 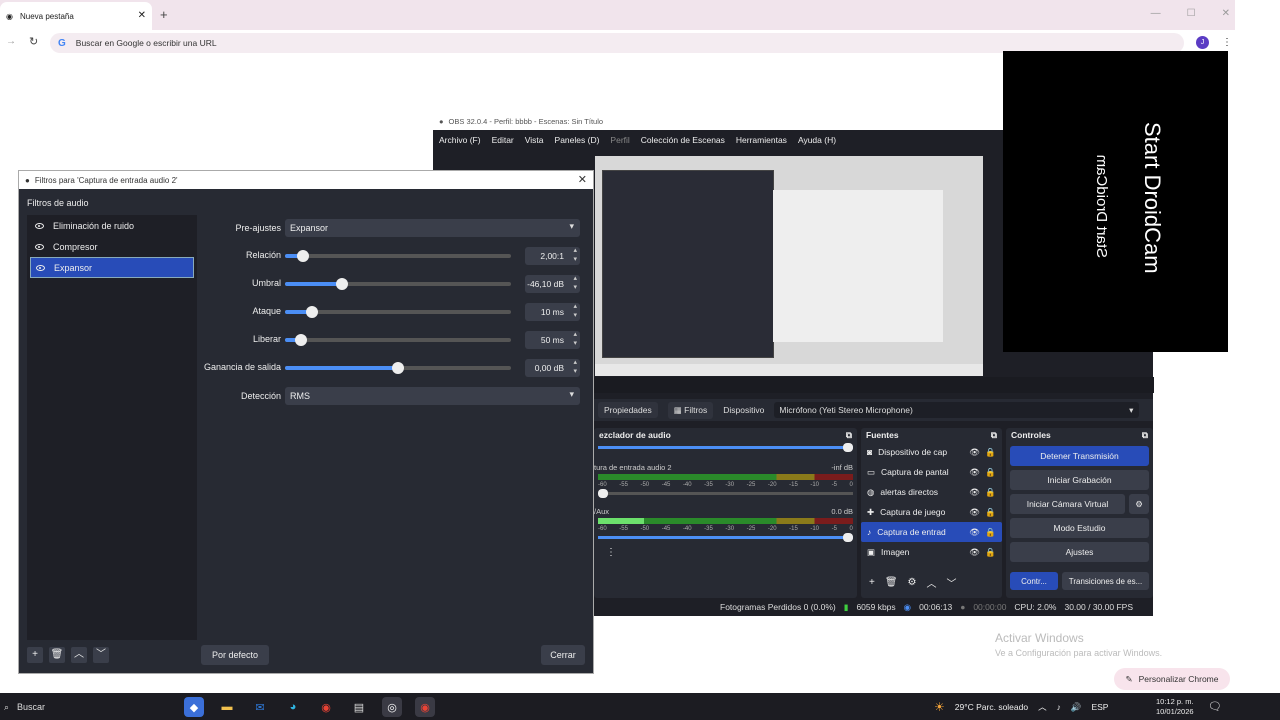 What do you see at coordinates (552, 367) in the screenshot?
I see `output-gain-spinbox: 0,00 dB` at bounding box center [552, 367].